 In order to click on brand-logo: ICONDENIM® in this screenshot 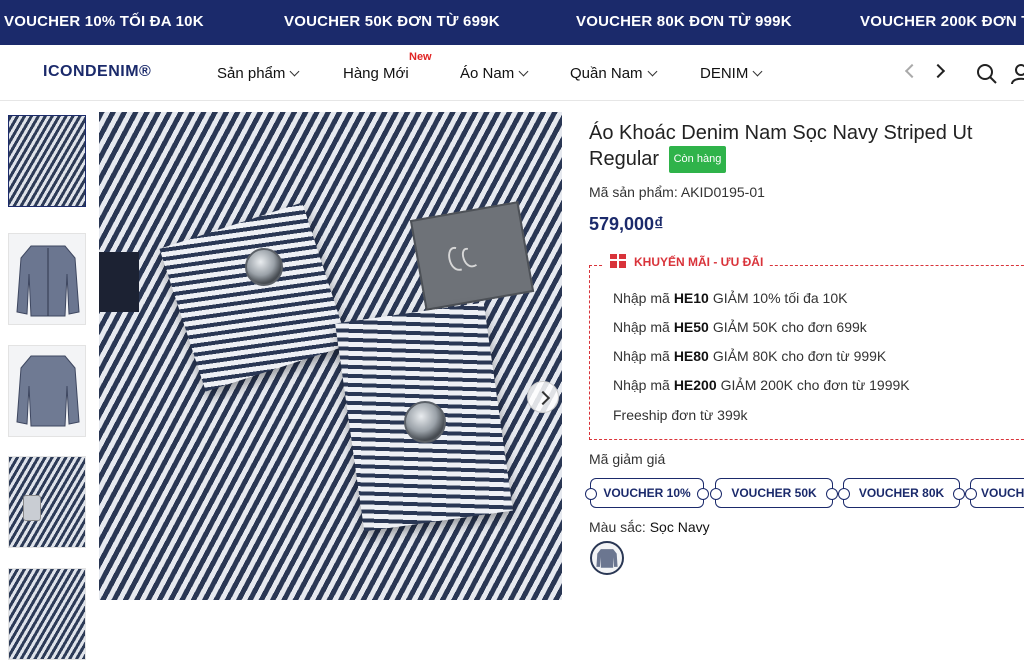, I will do `click(97, 72)`.